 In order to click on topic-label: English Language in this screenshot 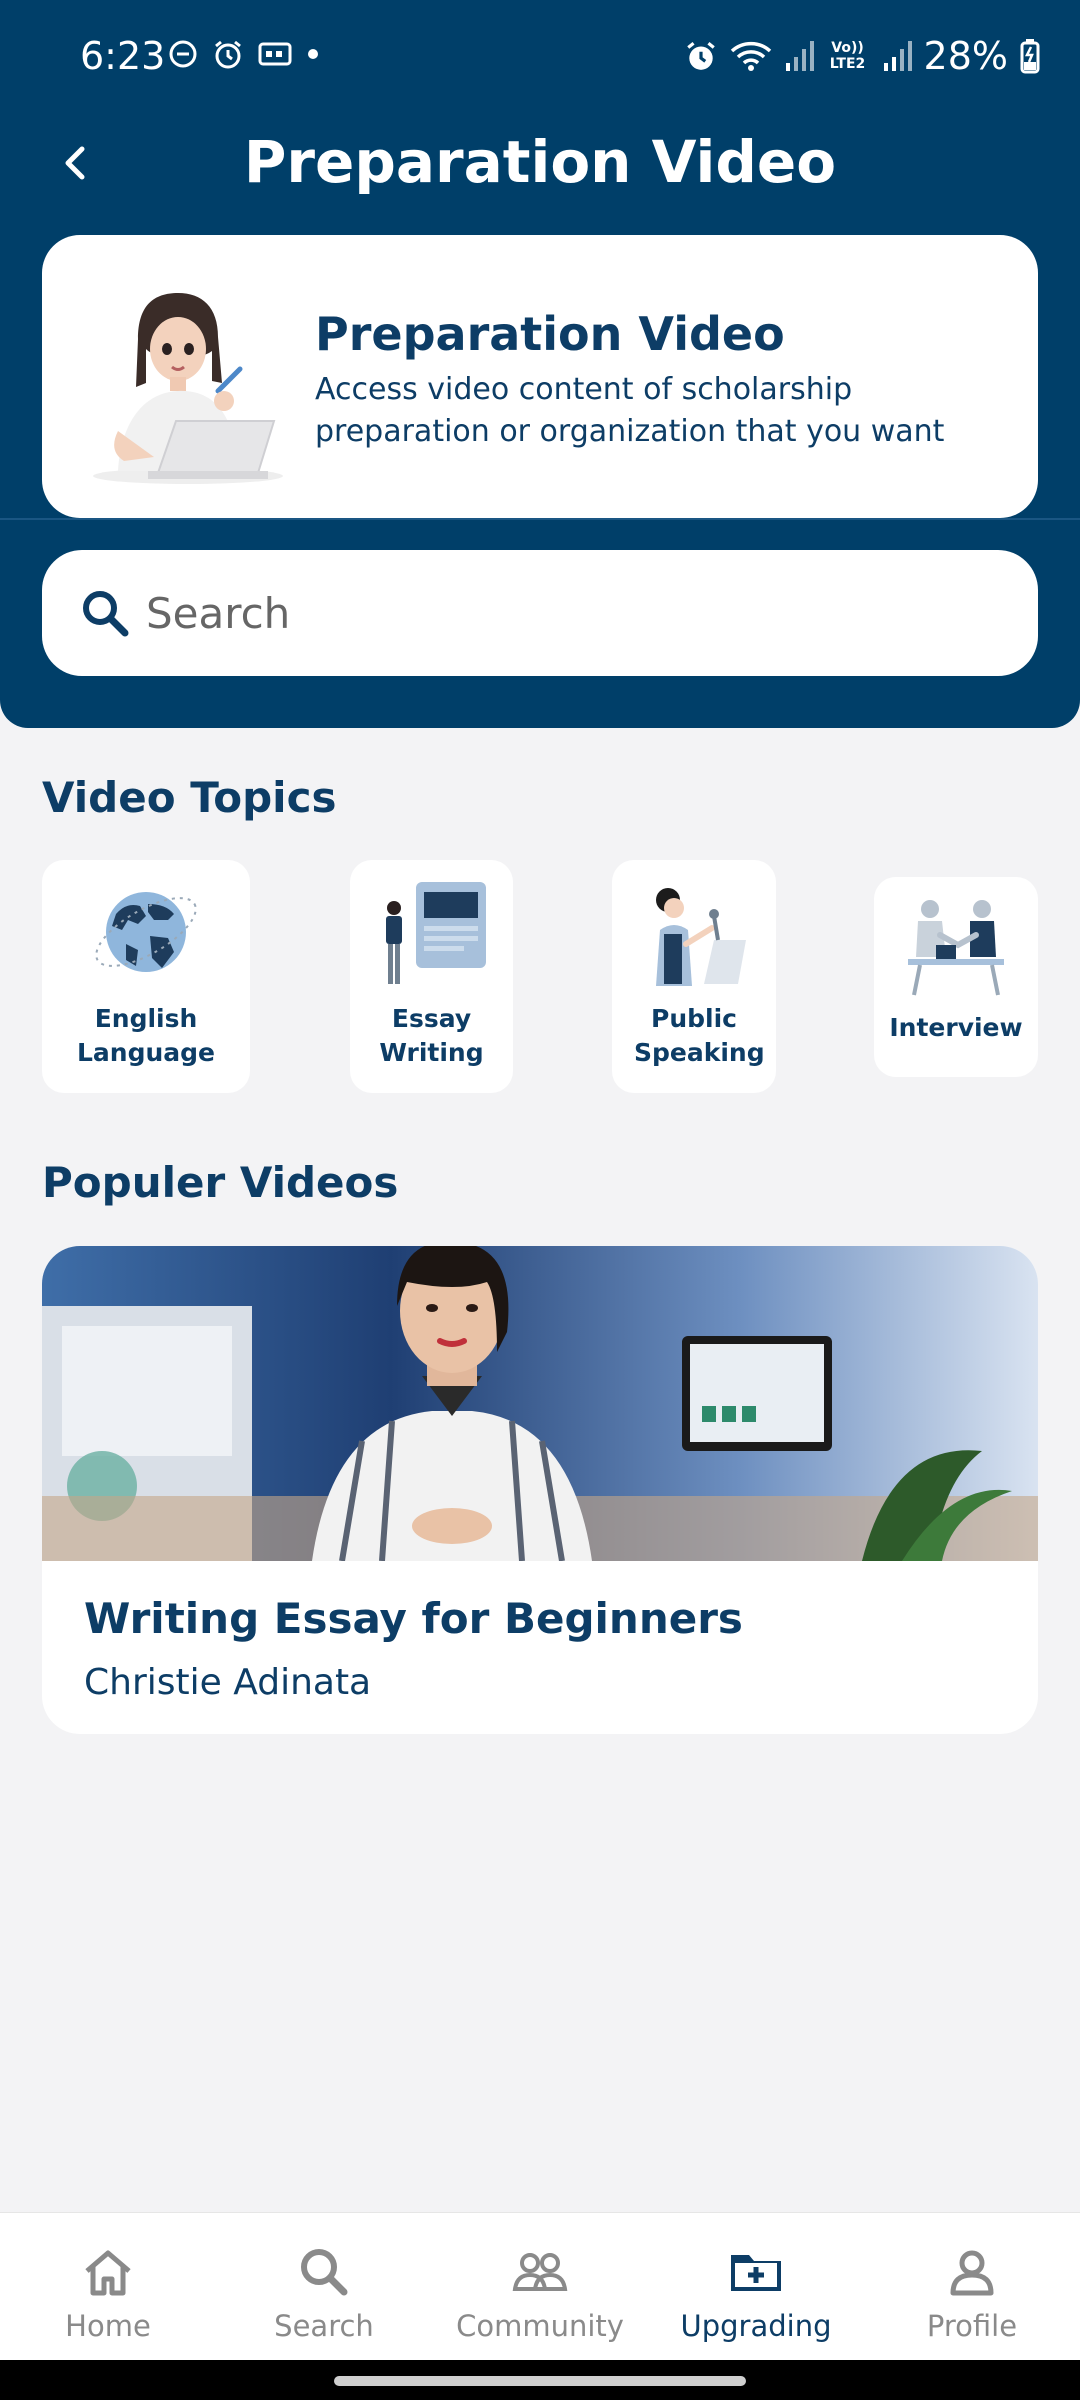, I will do `click(145, 1035)`.